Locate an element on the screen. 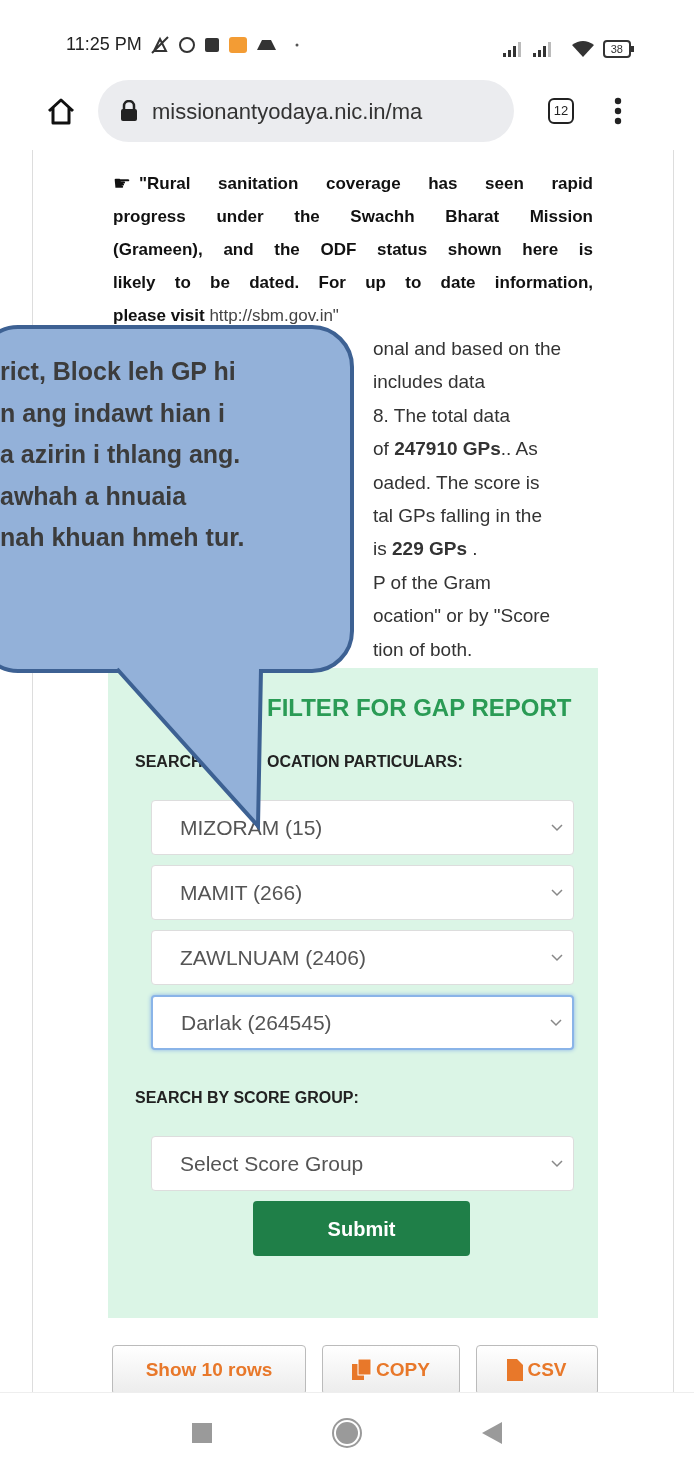 Image resolution: width=694 pixels, height=1472 pixels. status-time: 11:25 PM is located at coordinates (104, 44).